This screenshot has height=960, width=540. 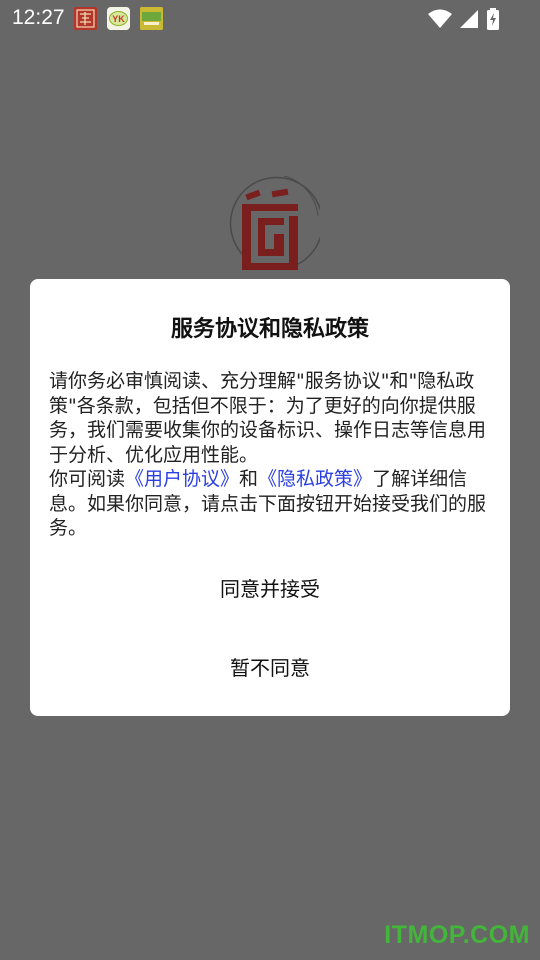 What do you see at coordinates (270, 587) in the screenshot?
I see `agree-button: 同意并接受` at bounding box center [270, 587].